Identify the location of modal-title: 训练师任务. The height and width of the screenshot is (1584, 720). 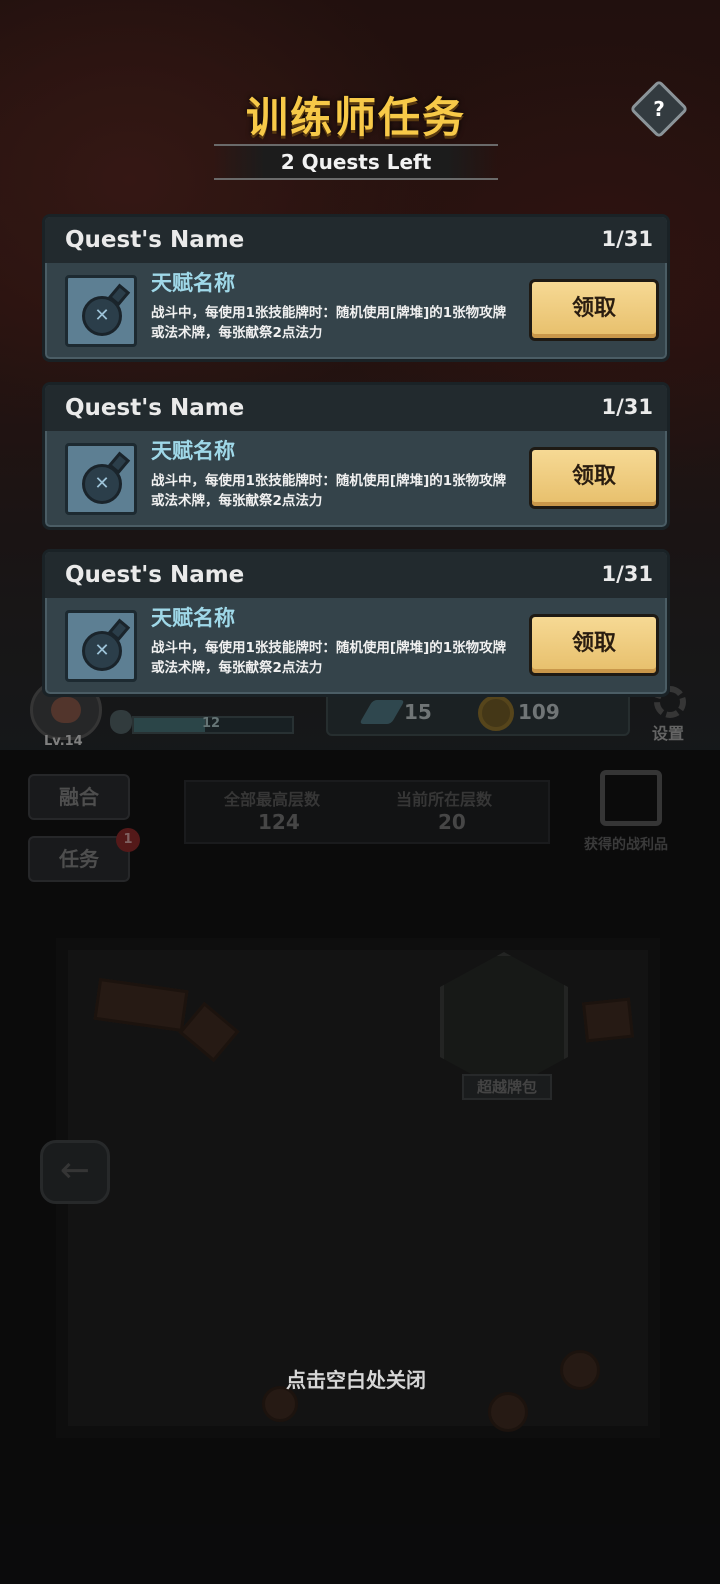
(355, 117).